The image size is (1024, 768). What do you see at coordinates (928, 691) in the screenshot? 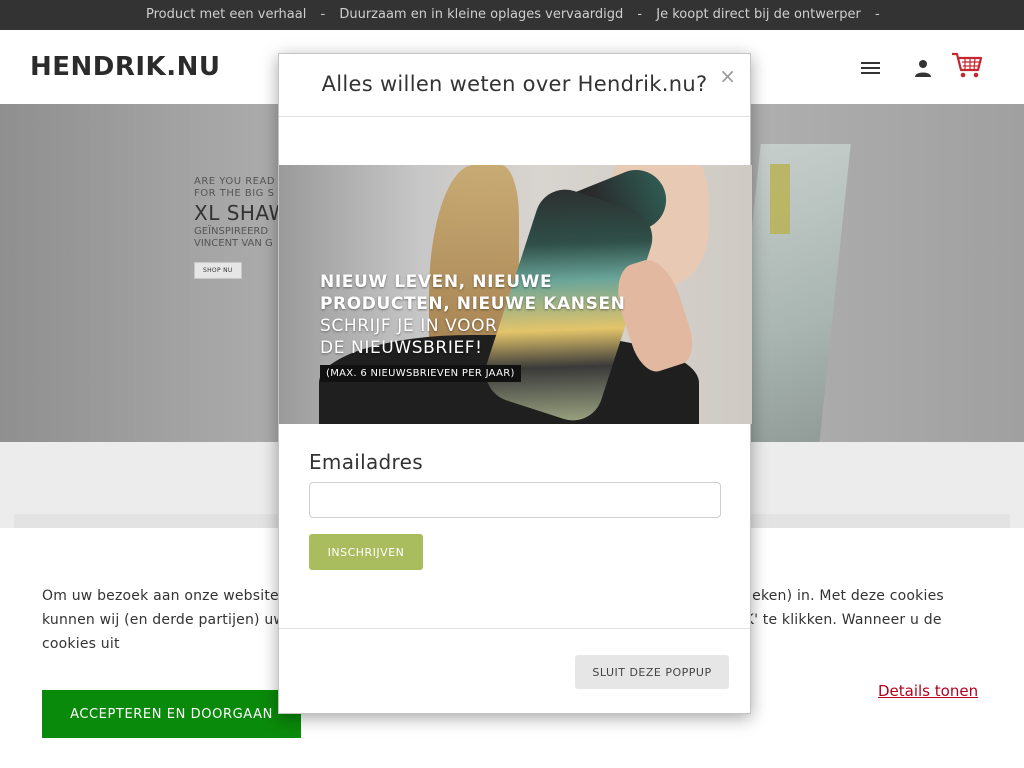
I see `cookie-details-link: Details tonen` at bounding box center [928, 691].